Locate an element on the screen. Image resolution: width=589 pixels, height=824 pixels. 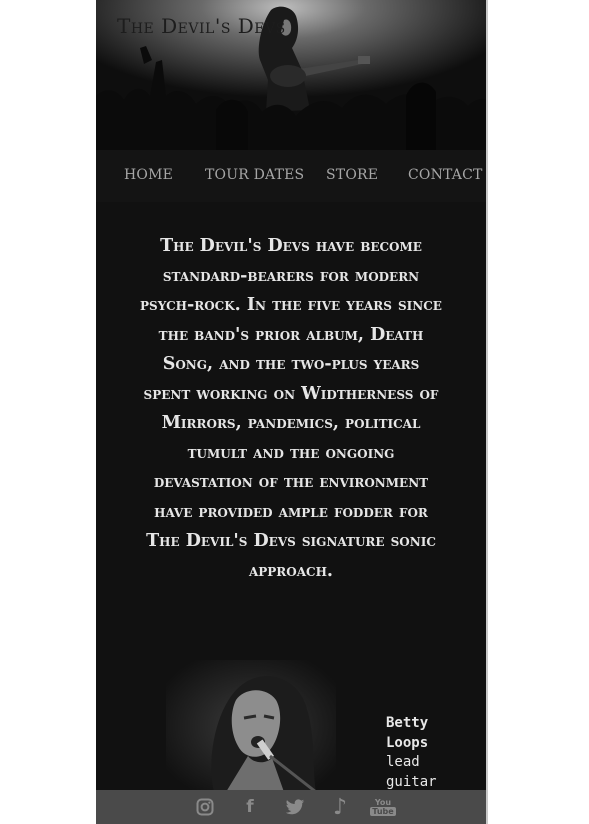
viewport-edge is located at coordinates (487, 412).